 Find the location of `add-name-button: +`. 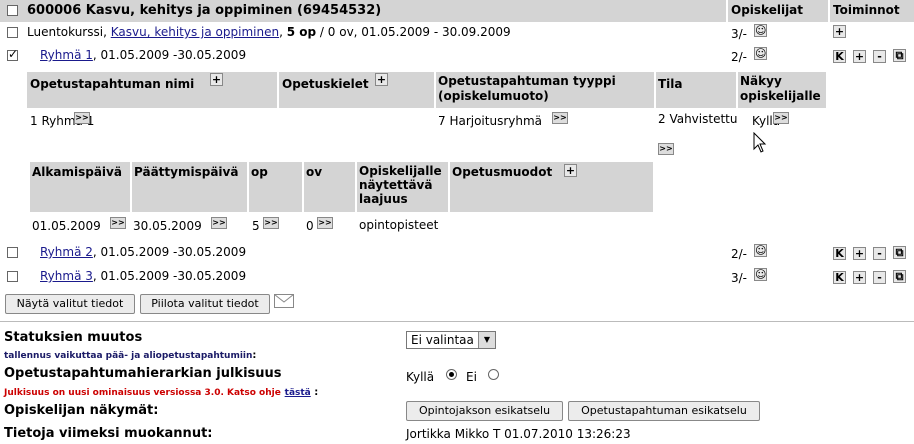

add-name-button: + is located at coordinates (216, 79).